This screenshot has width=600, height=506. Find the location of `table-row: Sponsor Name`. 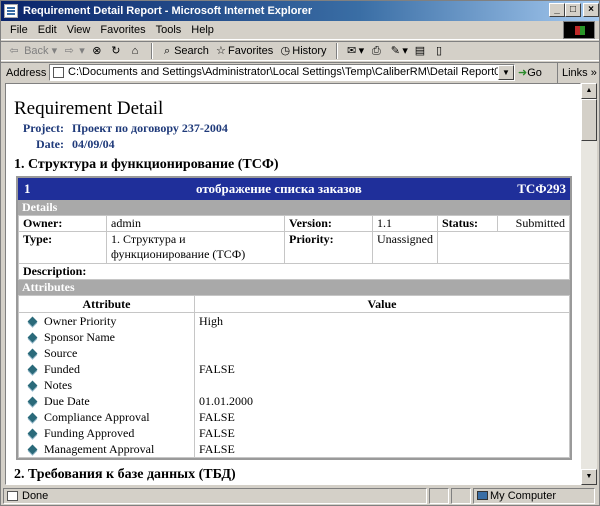

table-row: Sponsor Name is located at coordinates (294, 337).